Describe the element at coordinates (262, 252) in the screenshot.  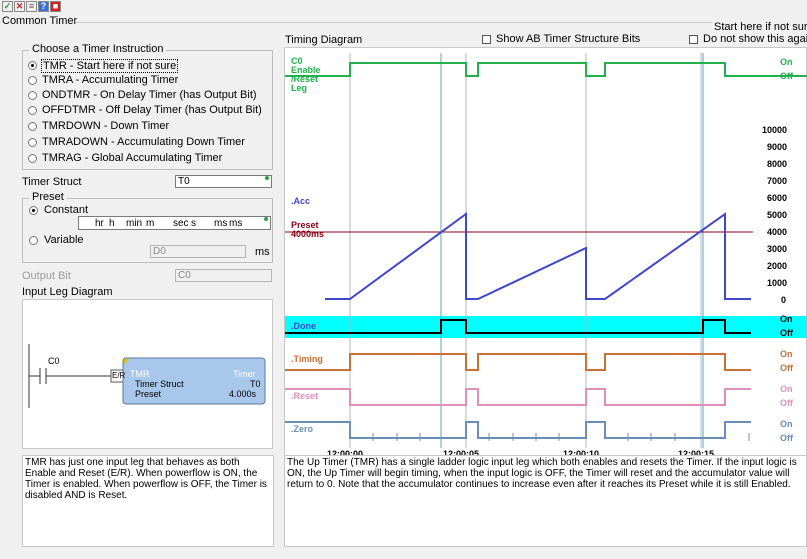
I see `preset-variable-unit: ms` at that location.